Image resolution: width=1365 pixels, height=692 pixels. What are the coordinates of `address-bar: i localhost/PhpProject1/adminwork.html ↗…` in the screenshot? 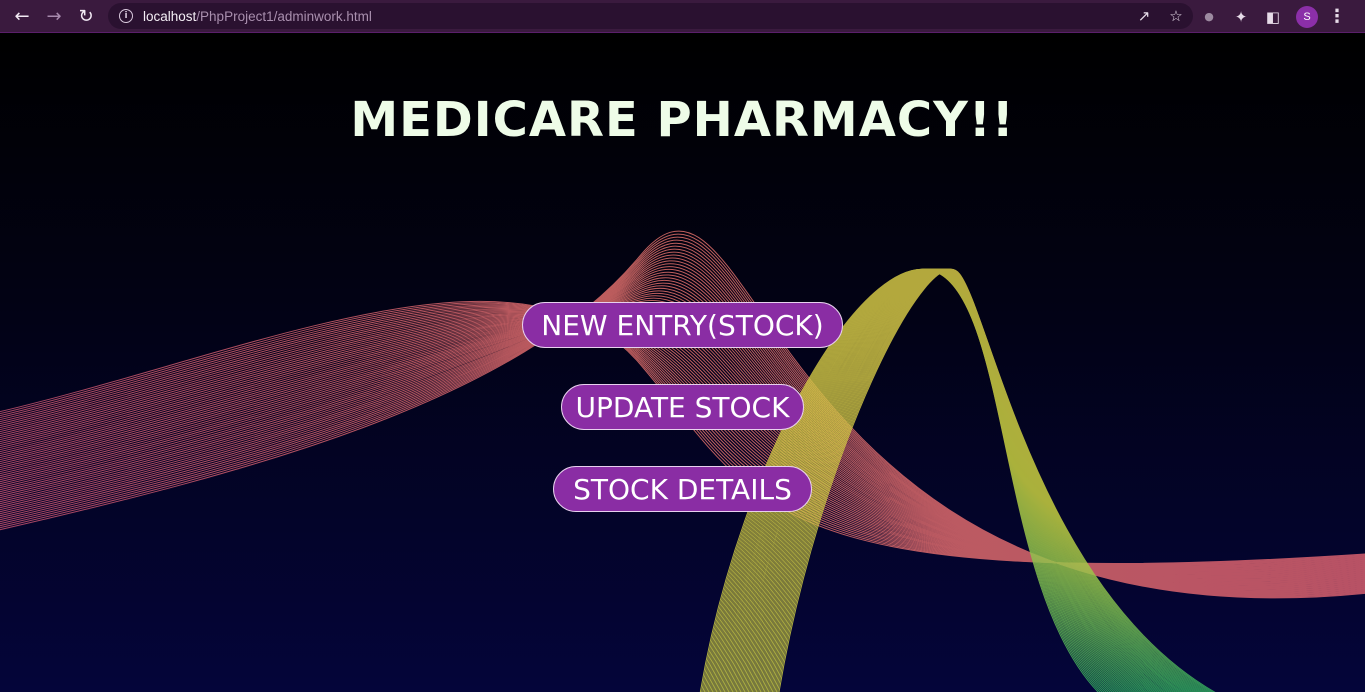 It's located at (650, 16).